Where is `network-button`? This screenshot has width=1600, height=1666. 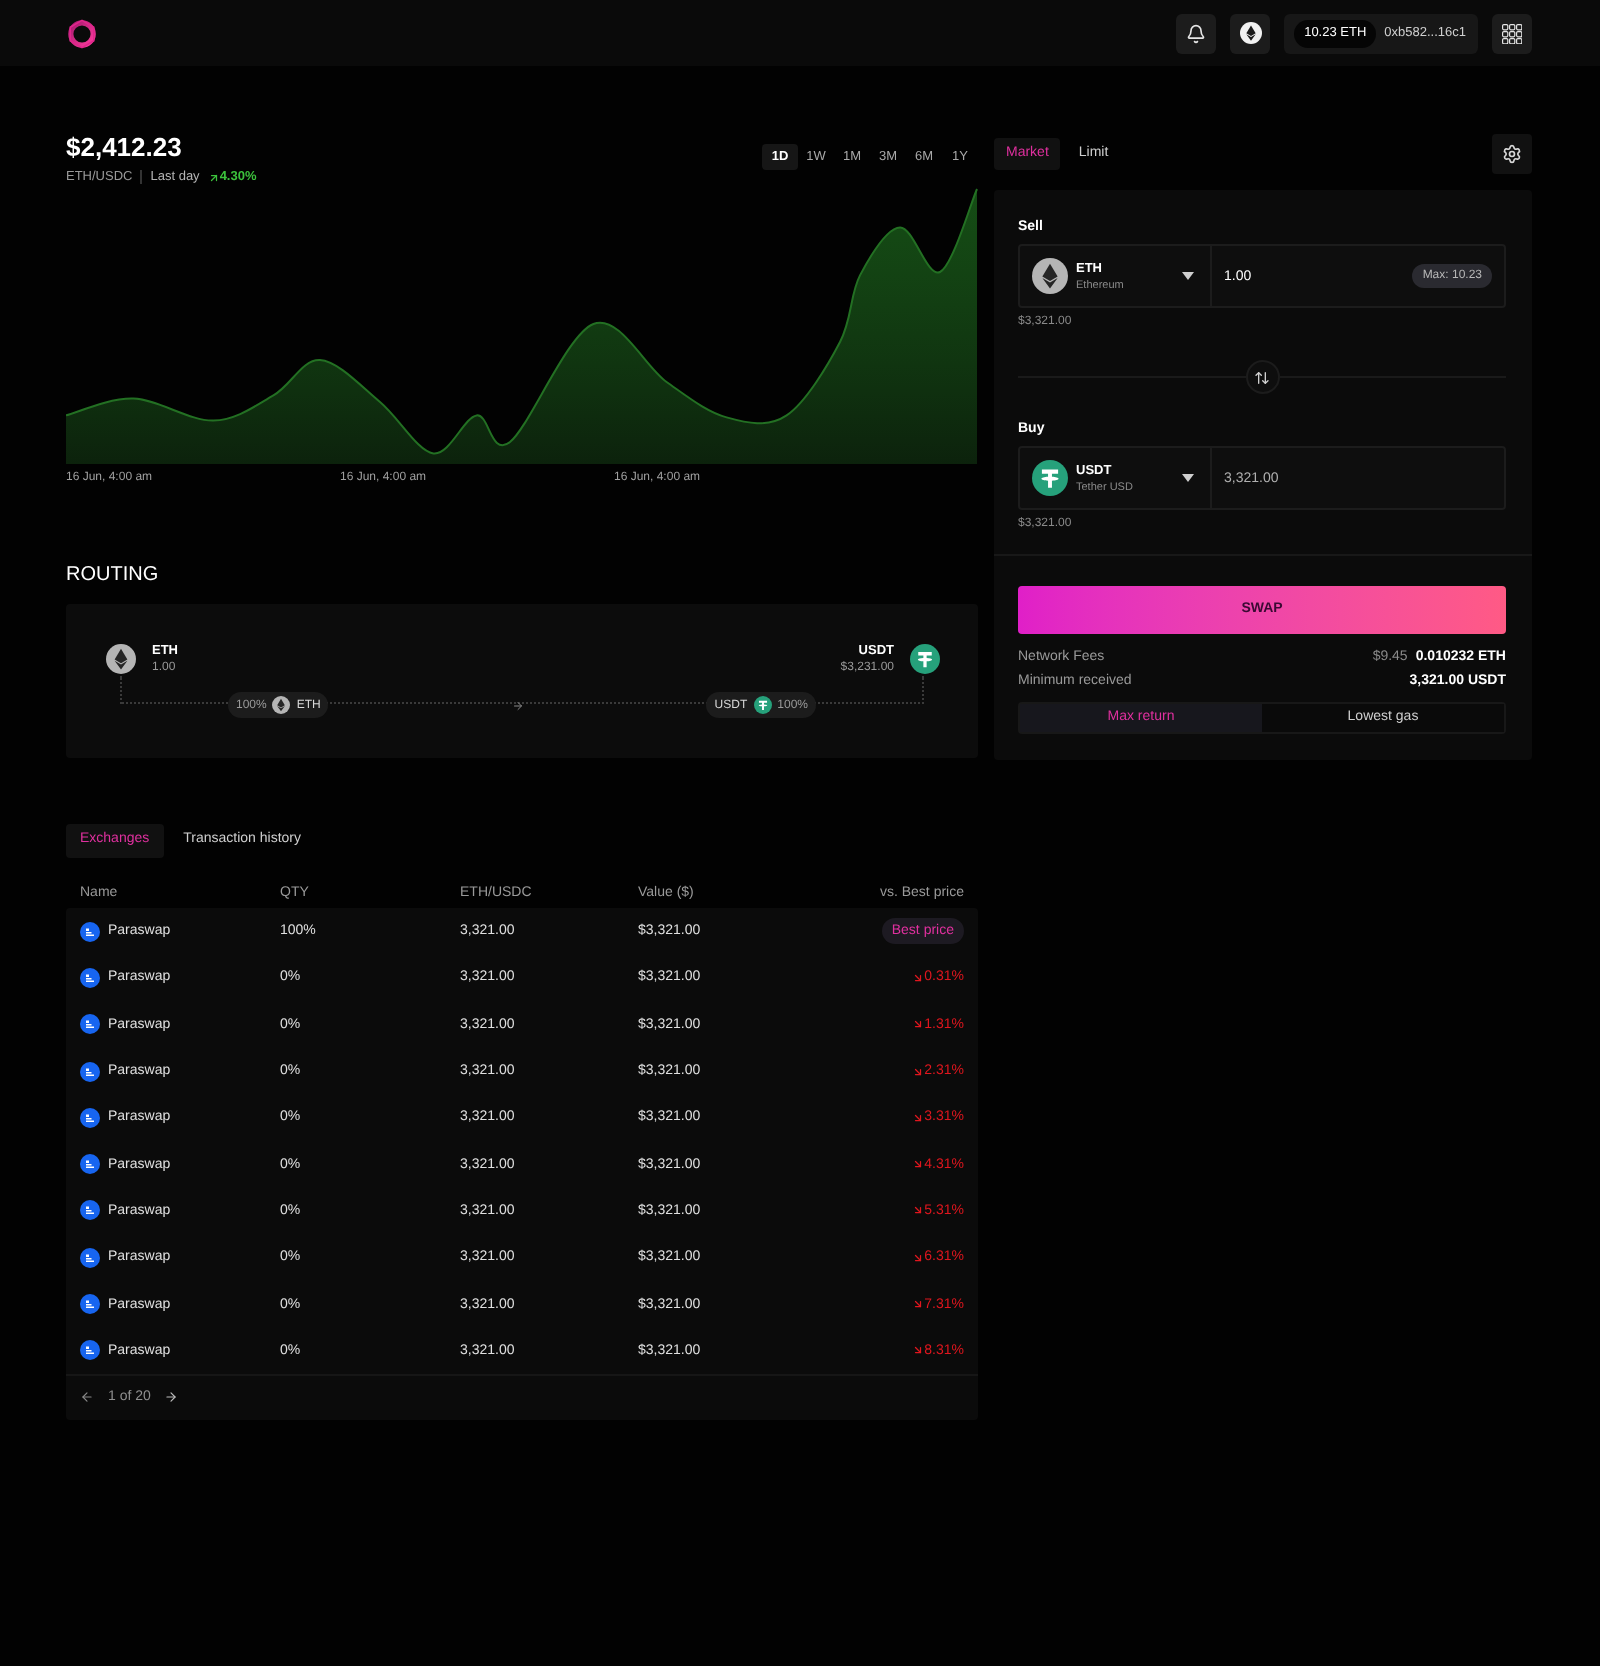 network-button is located at coordinates (1250, 33).